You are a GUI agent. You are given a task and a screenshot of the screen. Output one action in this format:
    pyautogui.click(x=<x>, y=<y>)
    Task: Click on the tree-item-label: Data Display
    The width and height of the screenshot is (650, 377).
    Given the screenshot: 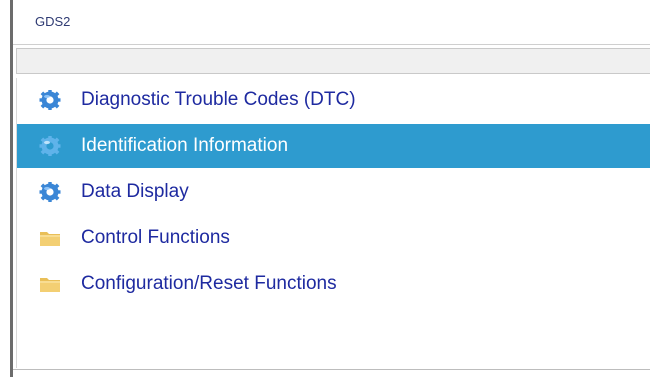 What is the action you would take?
    pyautogui.click(x=135, y=191)
    